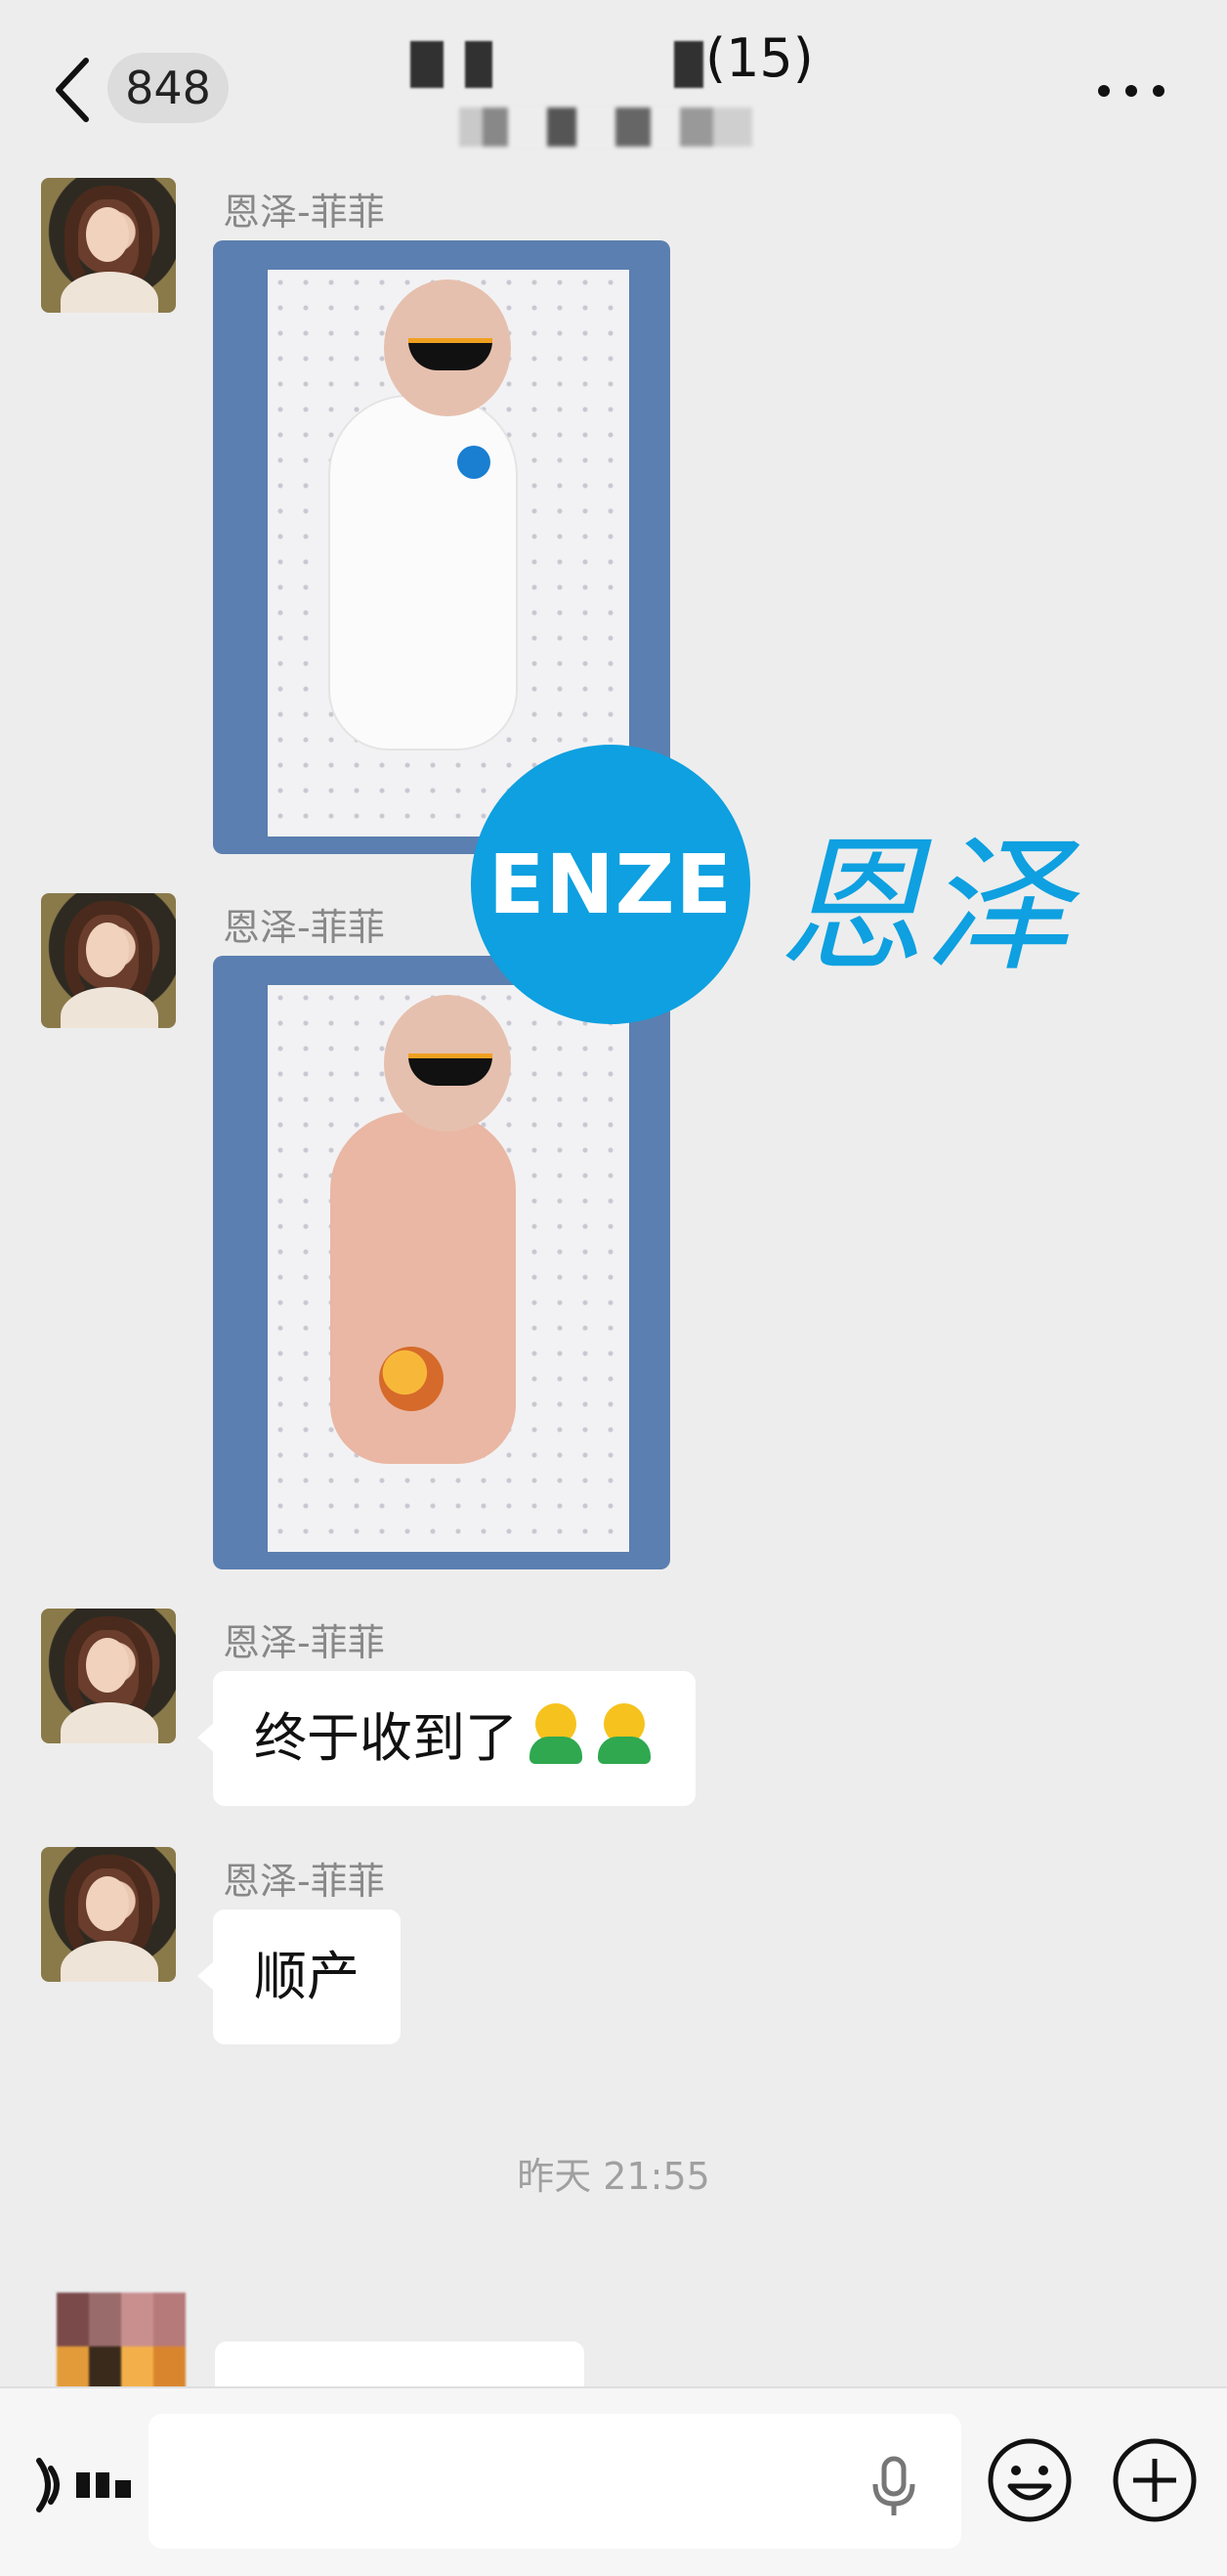 The image size is (1227, 2576). What do you see at coordinates (411, 1379) in the screenshot?
I see `horse-sticker` at bounding box center [411, 1379].